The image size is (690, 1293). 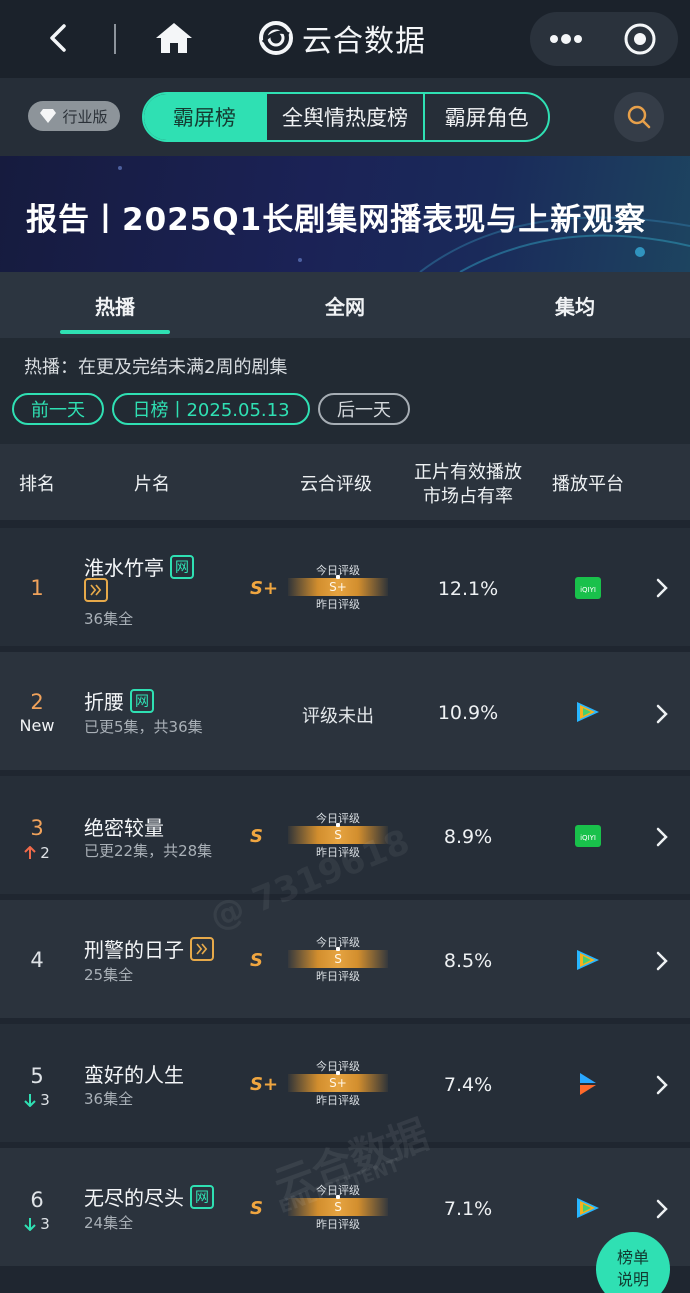 What do you see at coordinates (37, 702) in the screenshot?
I see `rank-number: 2` at bounding box center [37, 702].